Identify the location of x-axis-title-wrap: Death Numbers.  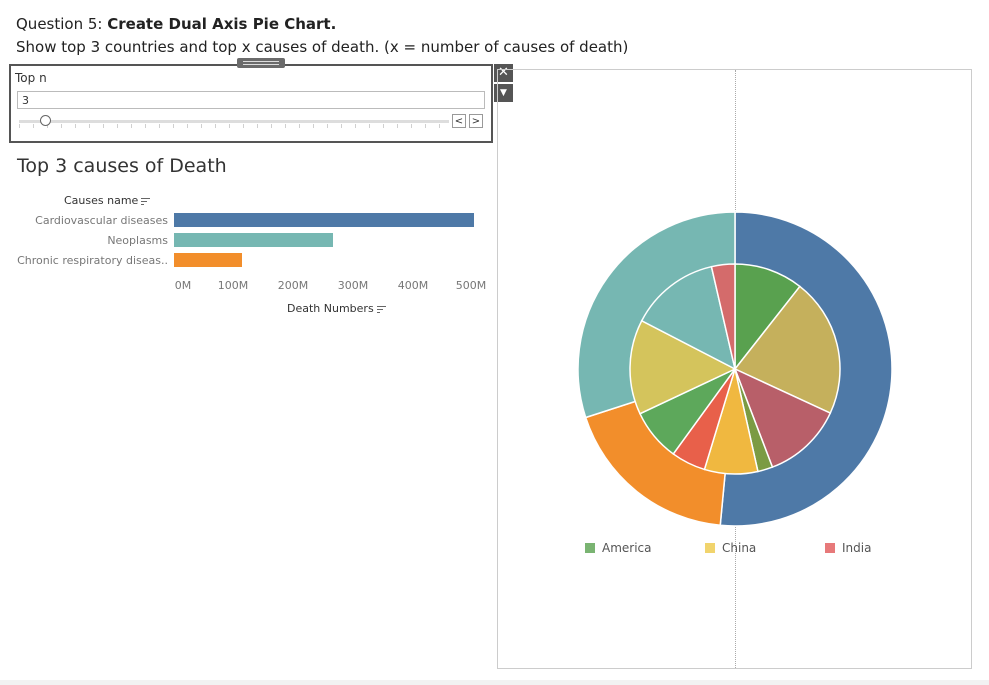
(337, 308).